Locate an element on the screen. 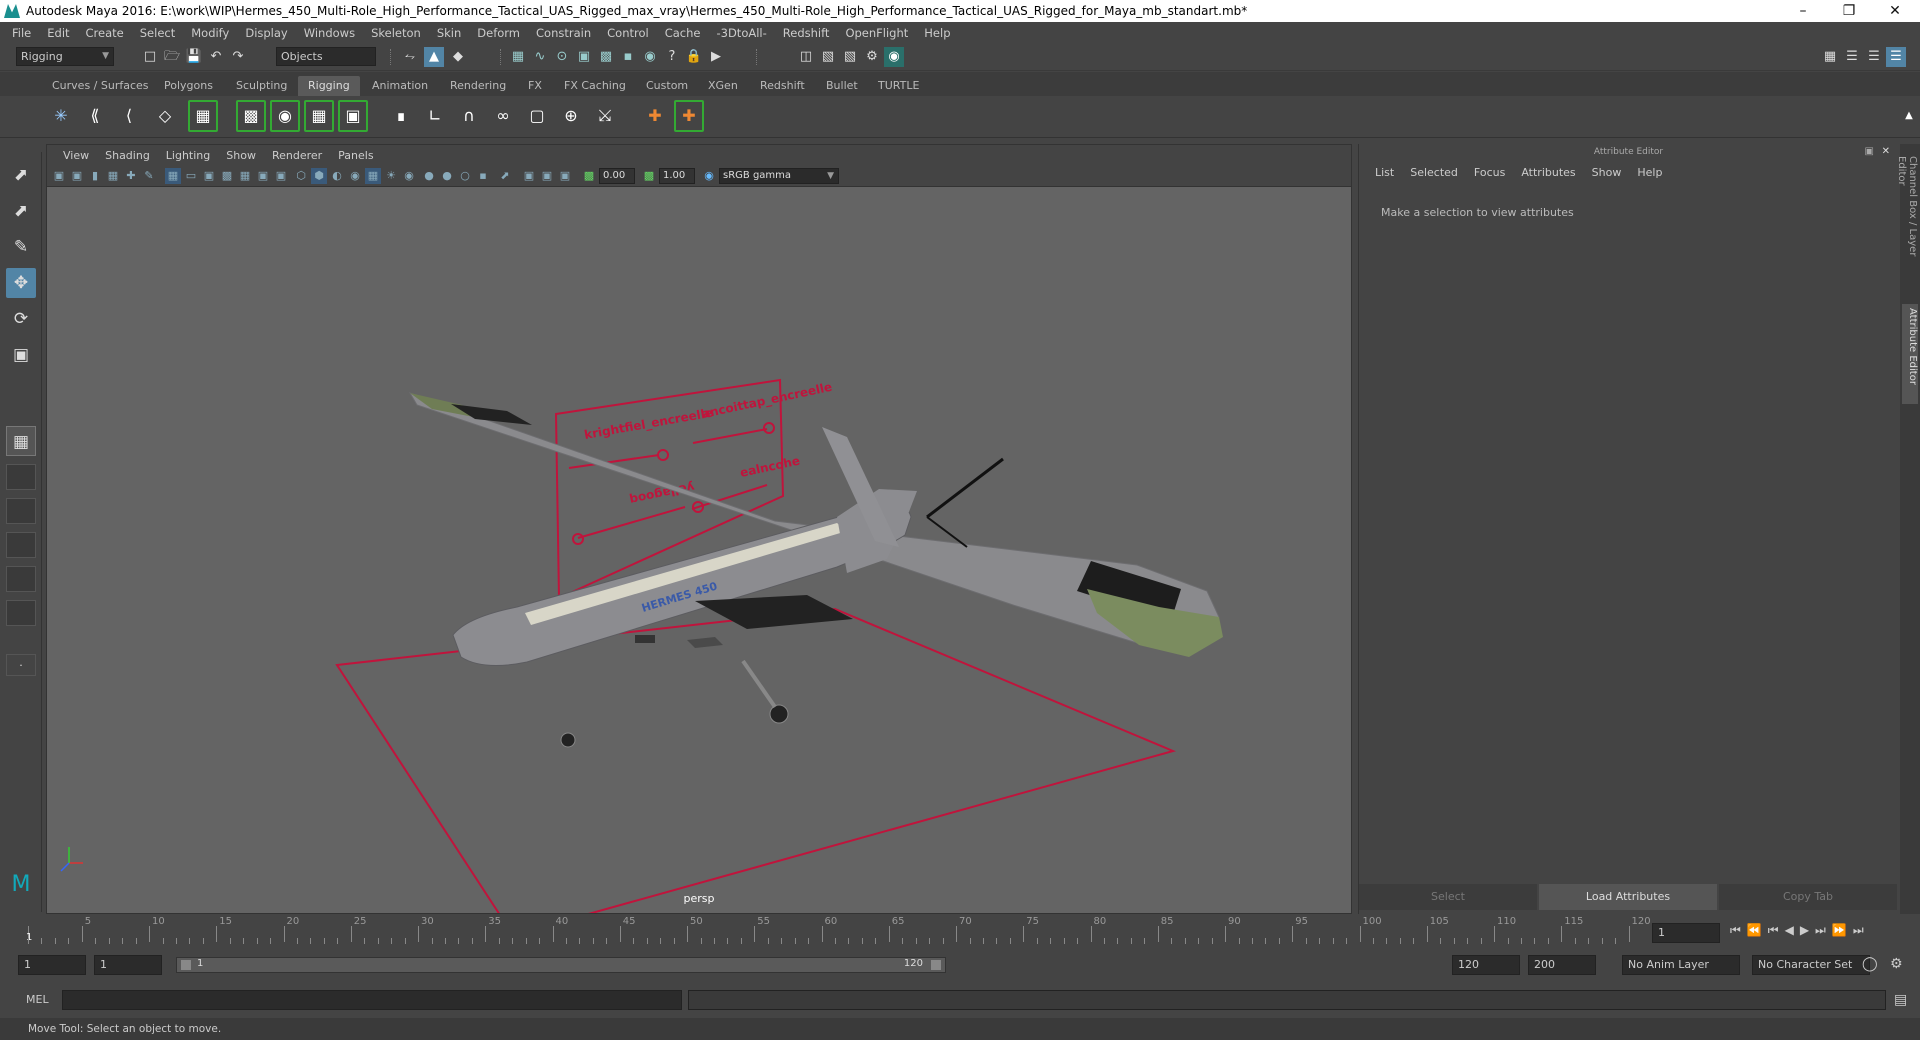 The height and width of the screenshot is (1040, 1920). camera-select-icon: ▣ is located at coordinates (59, 176).